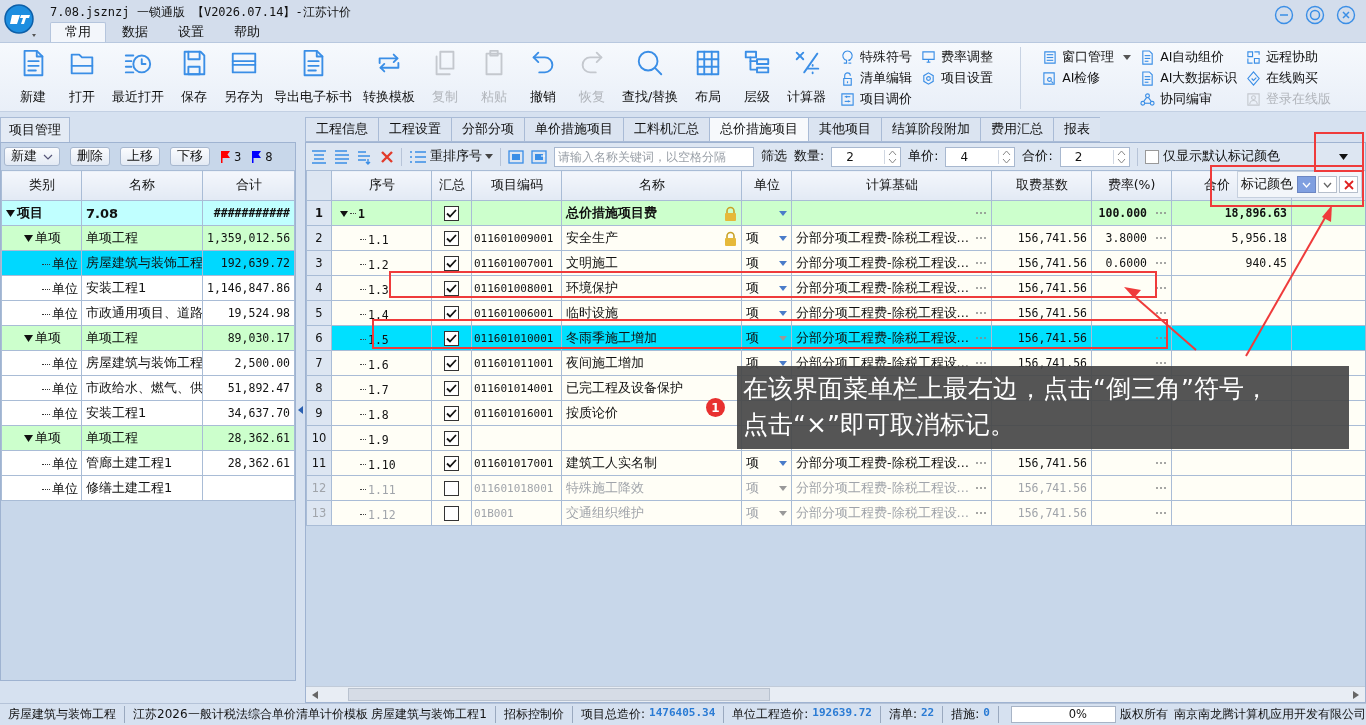 This screenshot has height=725, width=1366. What do you see at coordinates (414, 129) in the screenshot?
I see `tab: 工程设置` at bounding box center [414, 129].